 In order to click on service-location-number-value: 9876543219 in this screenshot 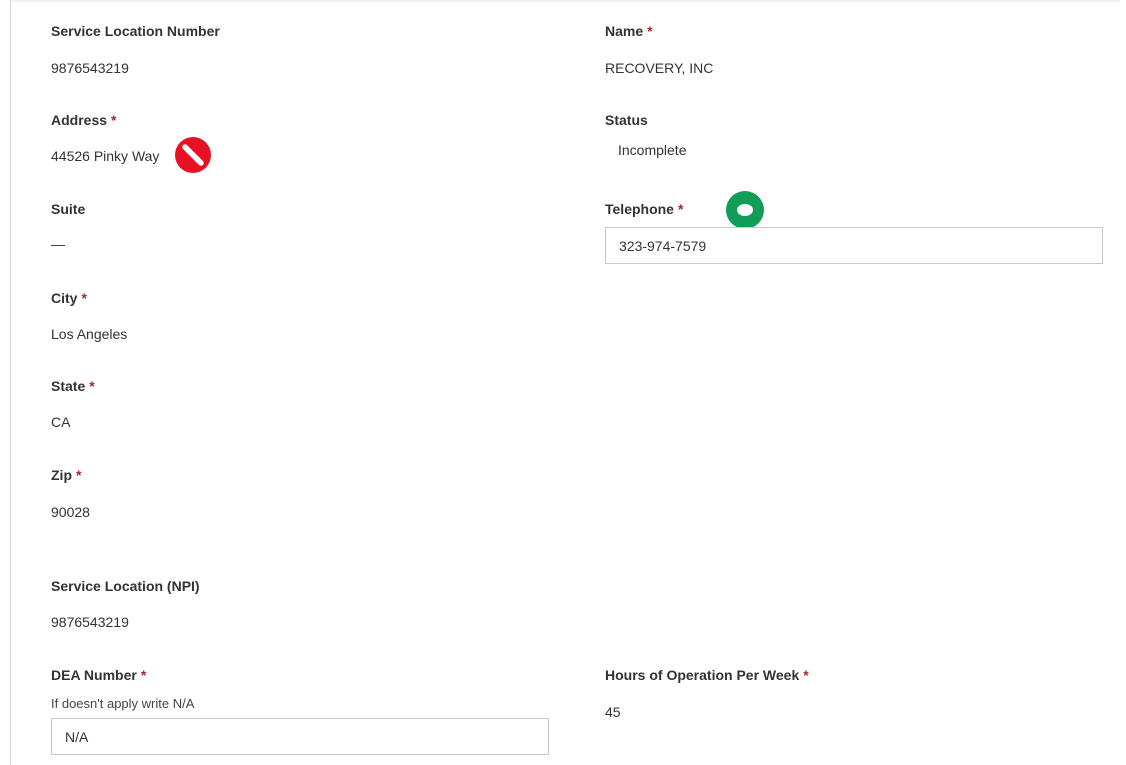, I will do `click(90, 68)`.